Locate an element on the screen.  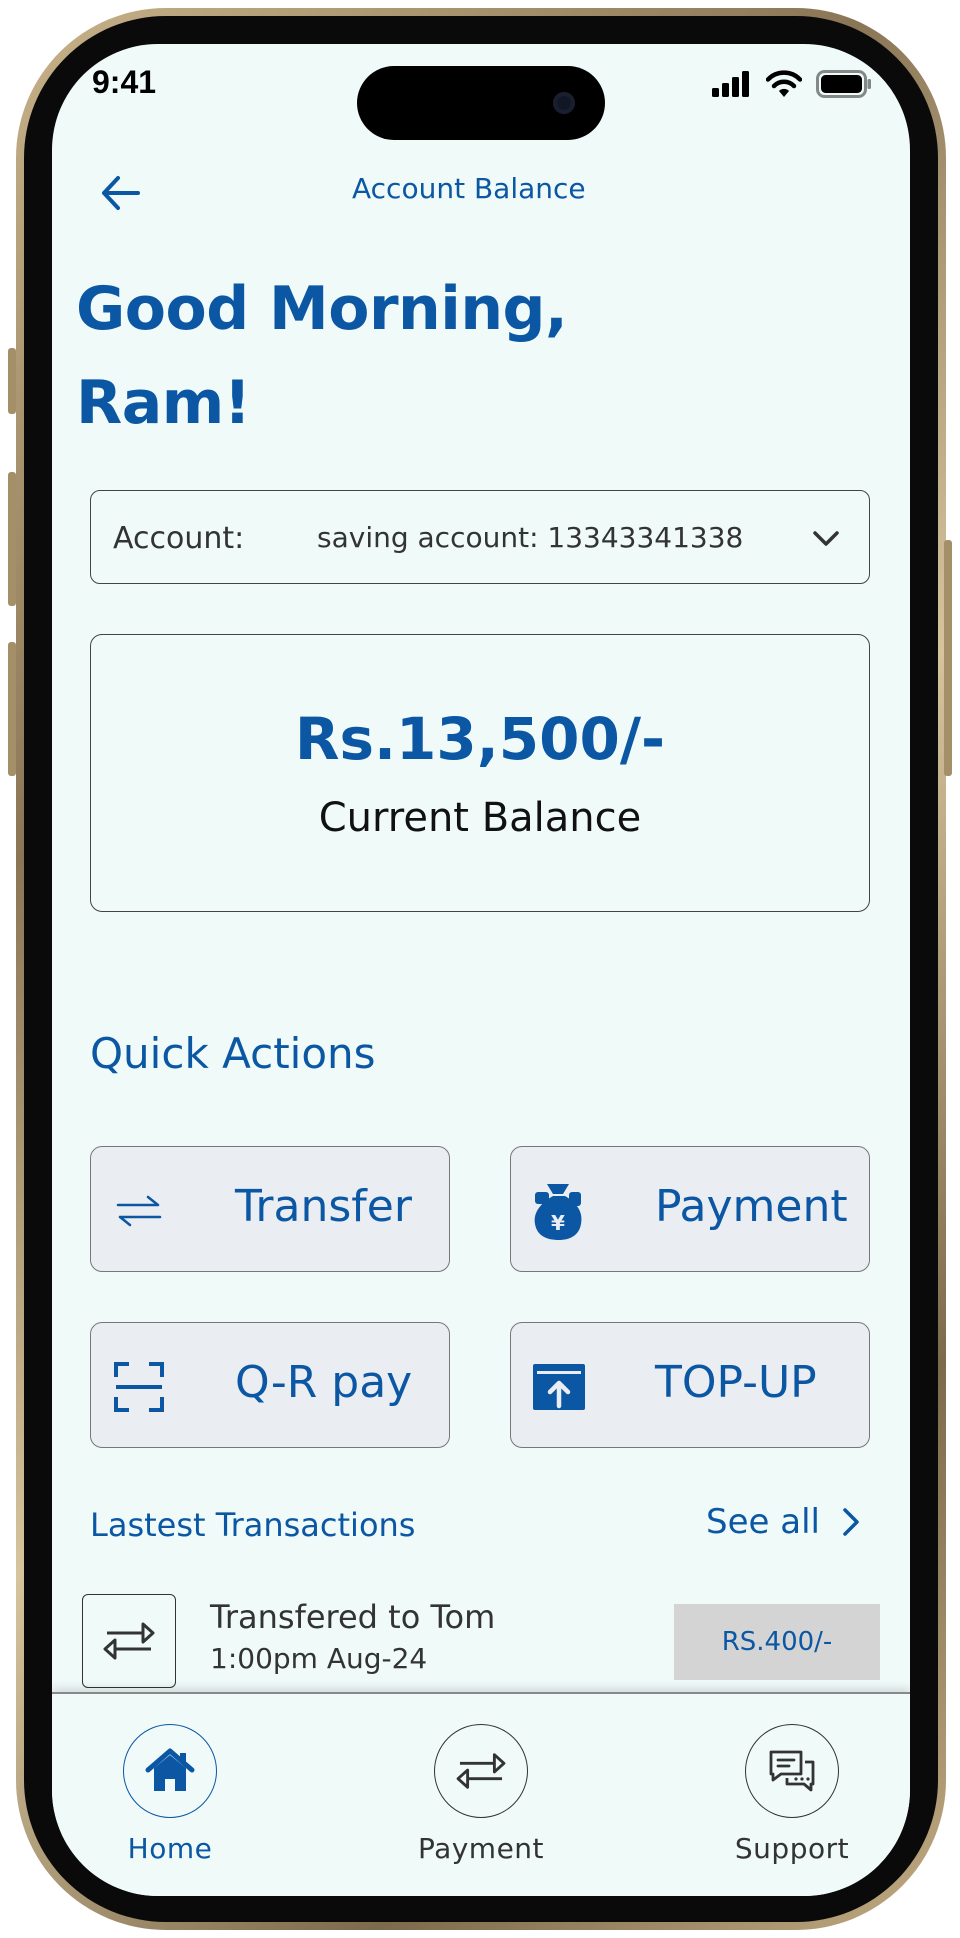
action-button is located at coordinates (12, 381).